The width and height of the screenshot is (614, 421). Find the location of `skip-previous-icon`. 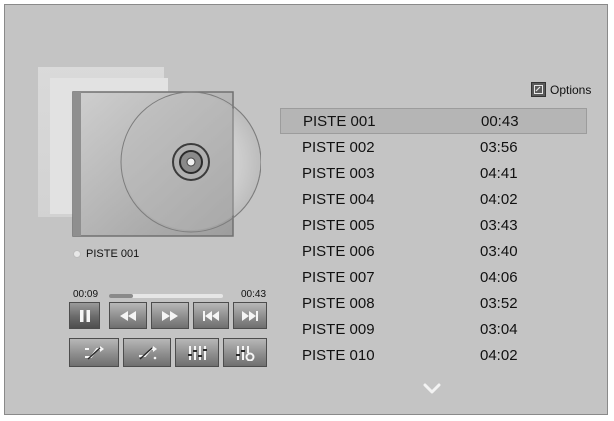

skip-previous-icon is located at coordinates (211, 315).